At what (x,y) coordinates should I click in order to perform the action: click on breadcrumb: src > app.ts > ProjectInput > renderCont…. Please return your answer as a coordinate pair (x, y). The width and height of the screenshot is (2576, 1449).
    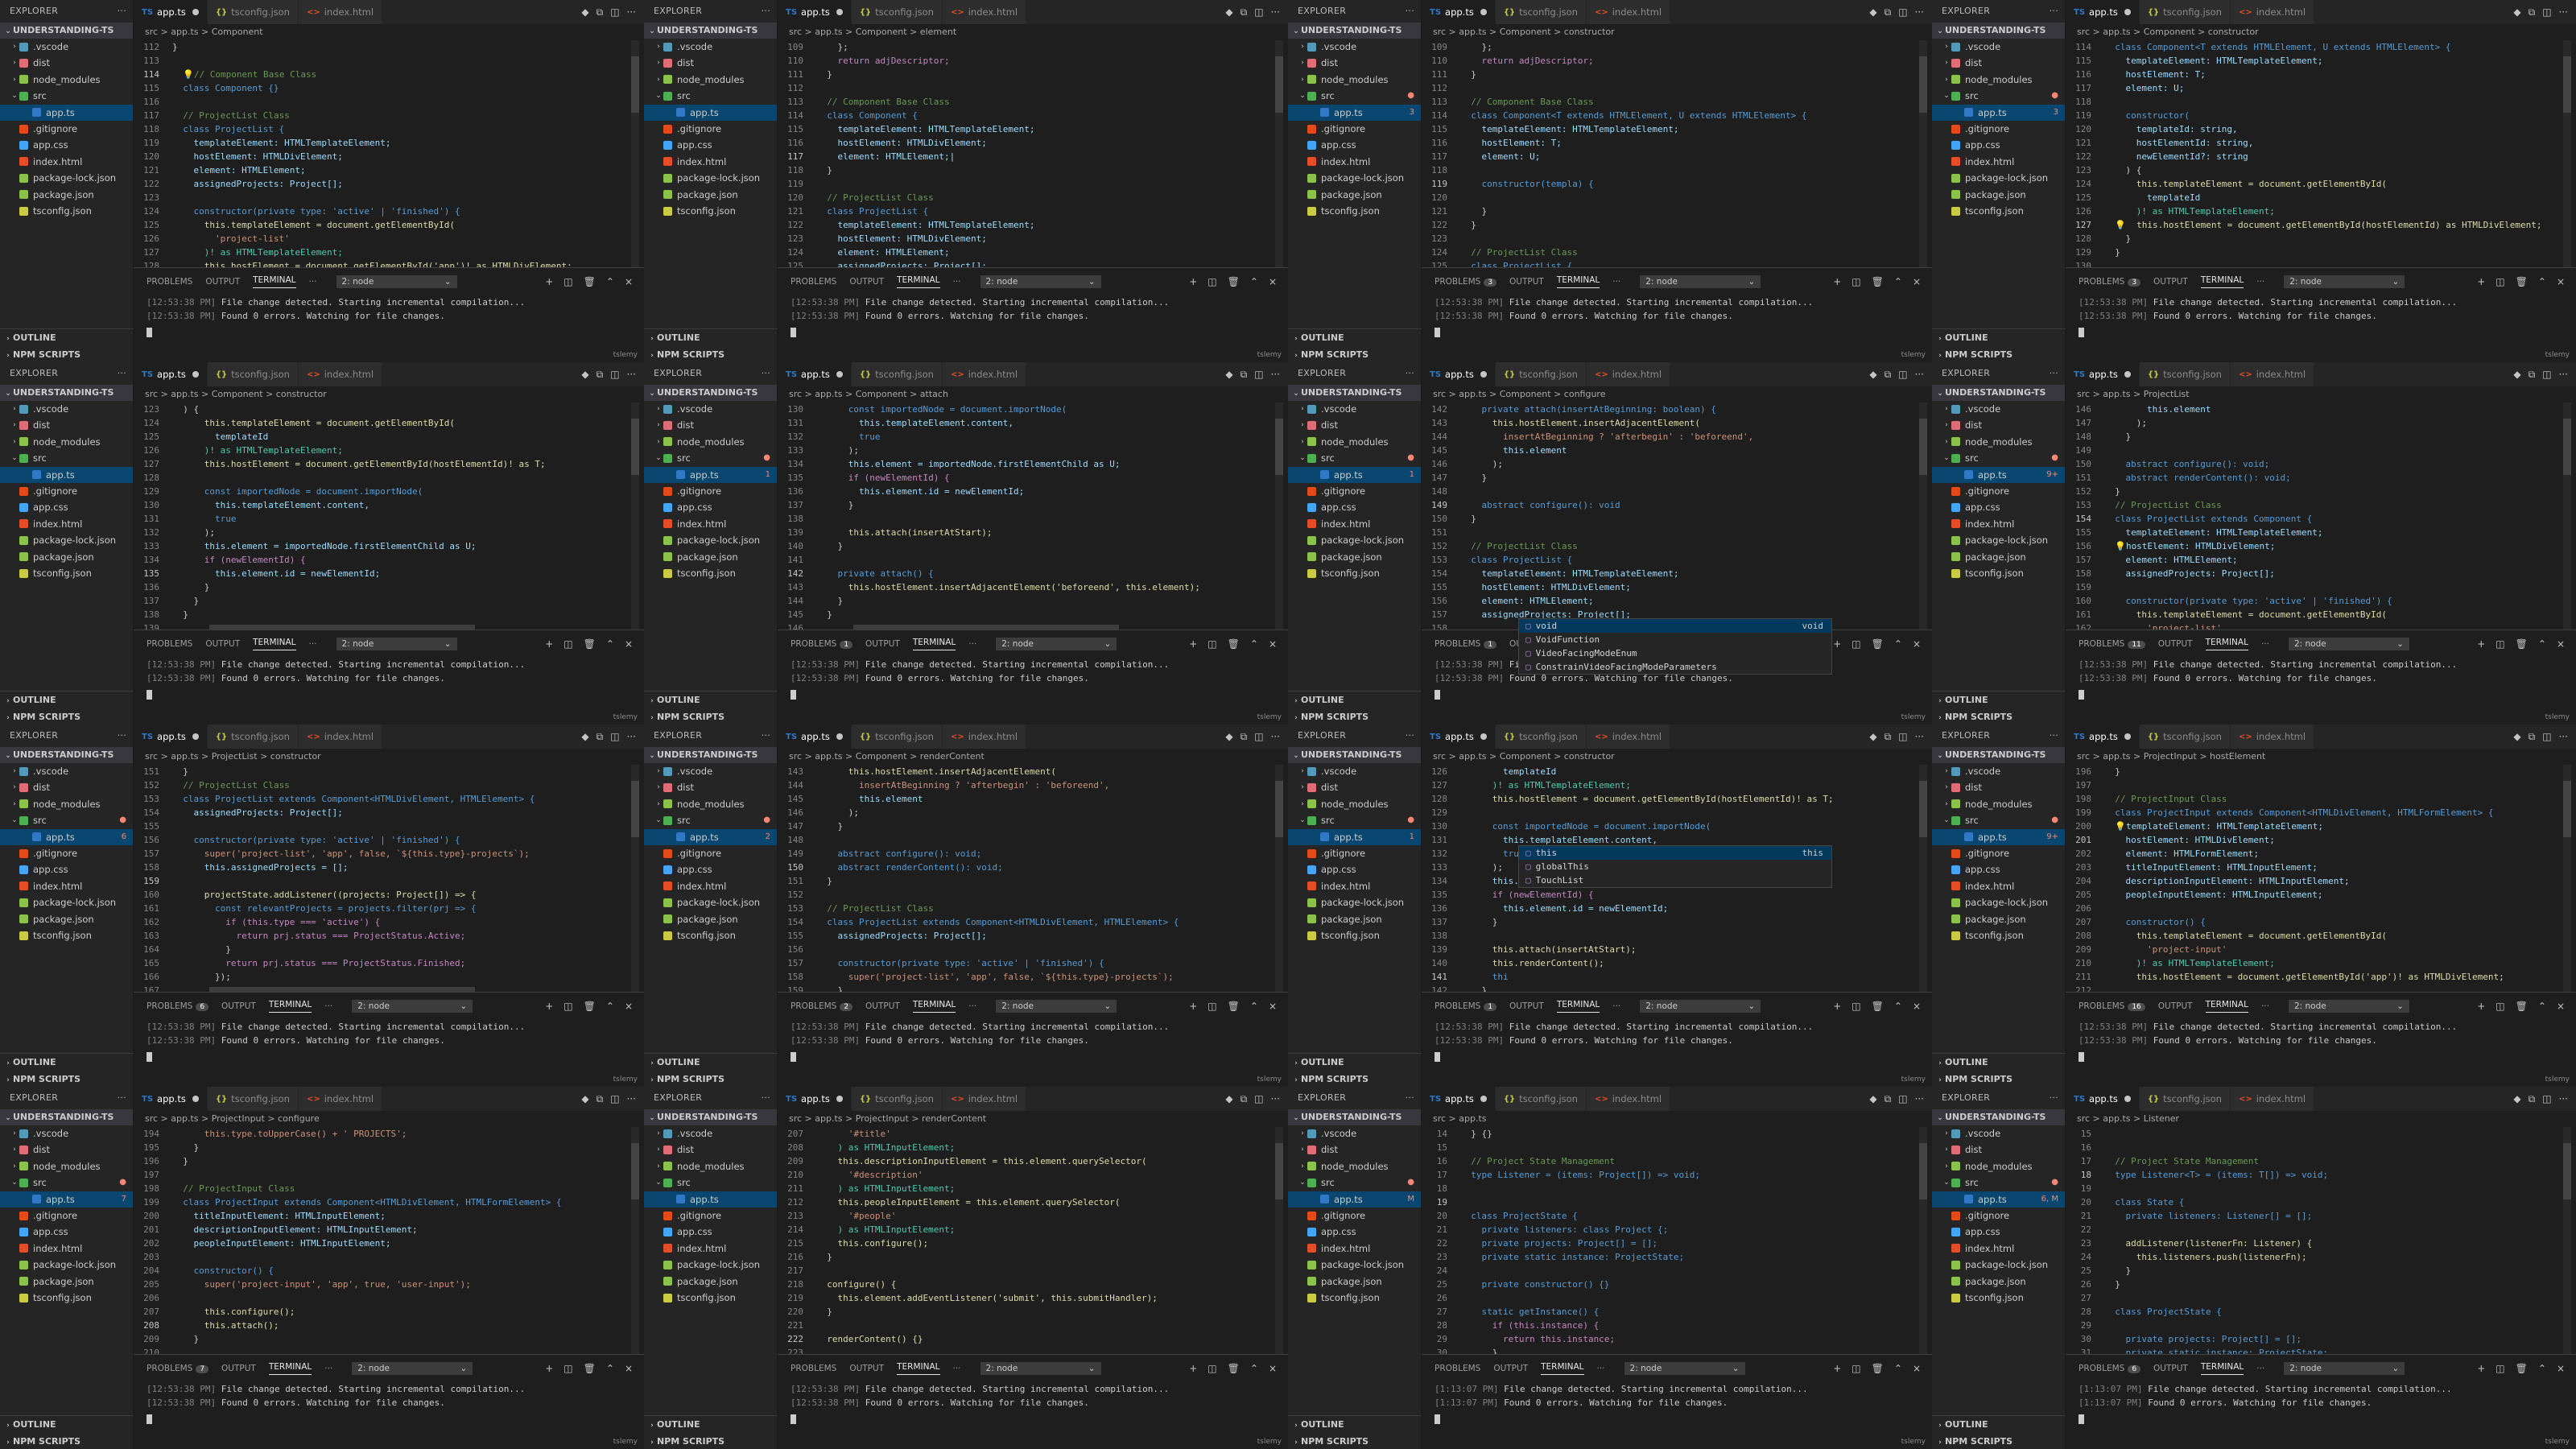
    Looking at the image, I should click on (1033, 1119).